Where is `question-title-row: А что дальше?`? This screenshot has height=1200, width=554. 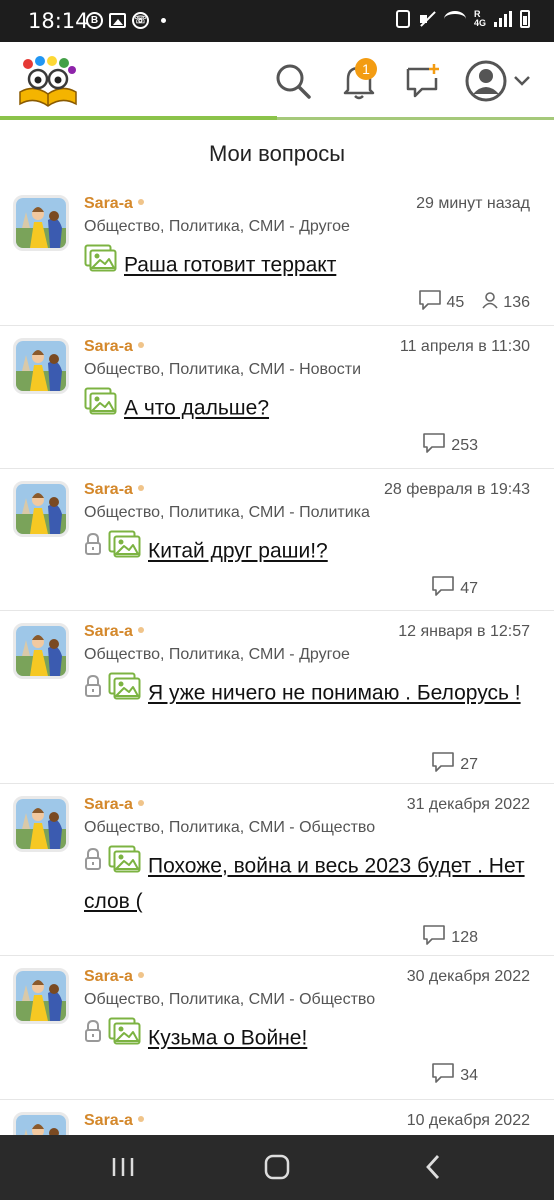 question-title-row: А что дальше? is located at coordinates (309, 407).